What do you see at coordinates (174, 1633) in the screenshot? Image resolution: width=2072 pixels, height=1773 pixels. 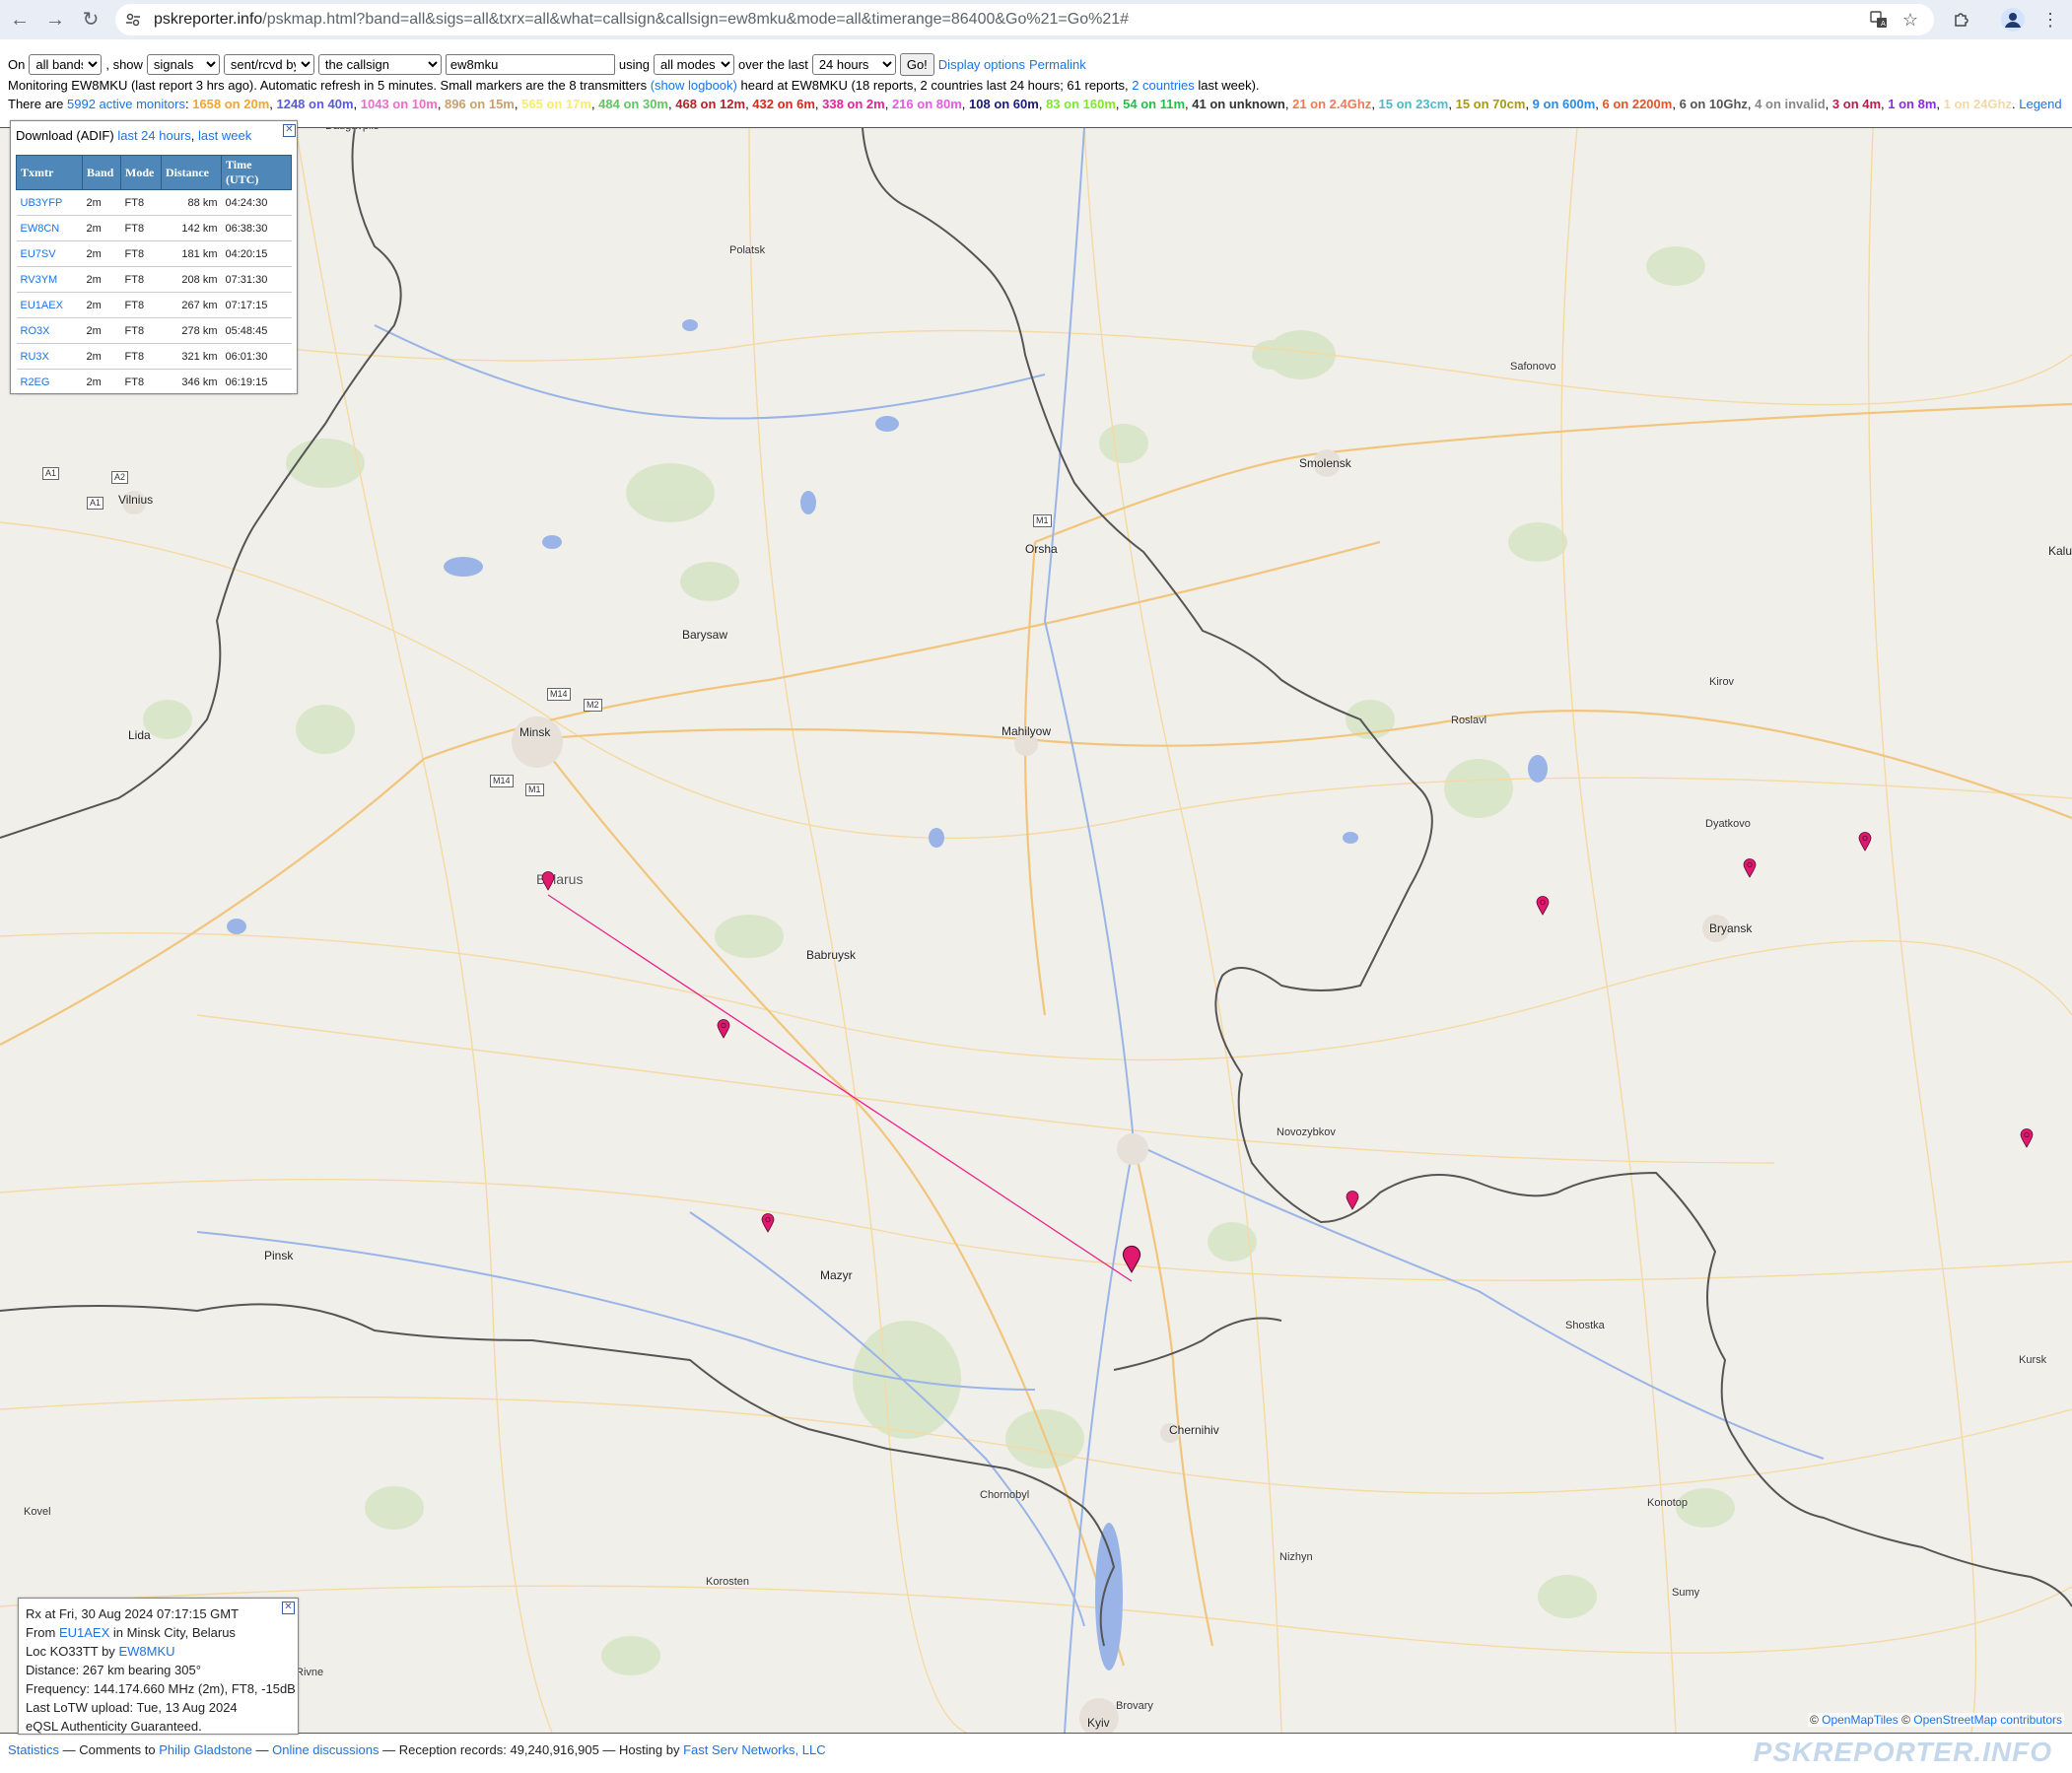 I see `from-location: in Minsk City, Belarus` at bounding box center [174, 1633].